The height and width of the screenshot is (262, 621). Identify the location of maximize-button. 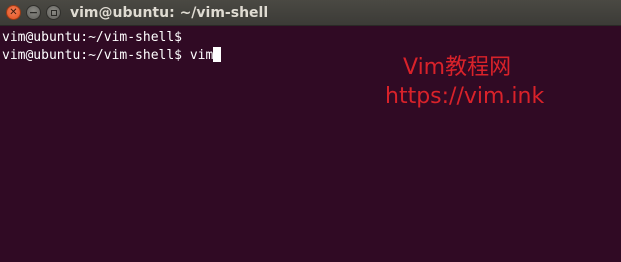
(53, 12).